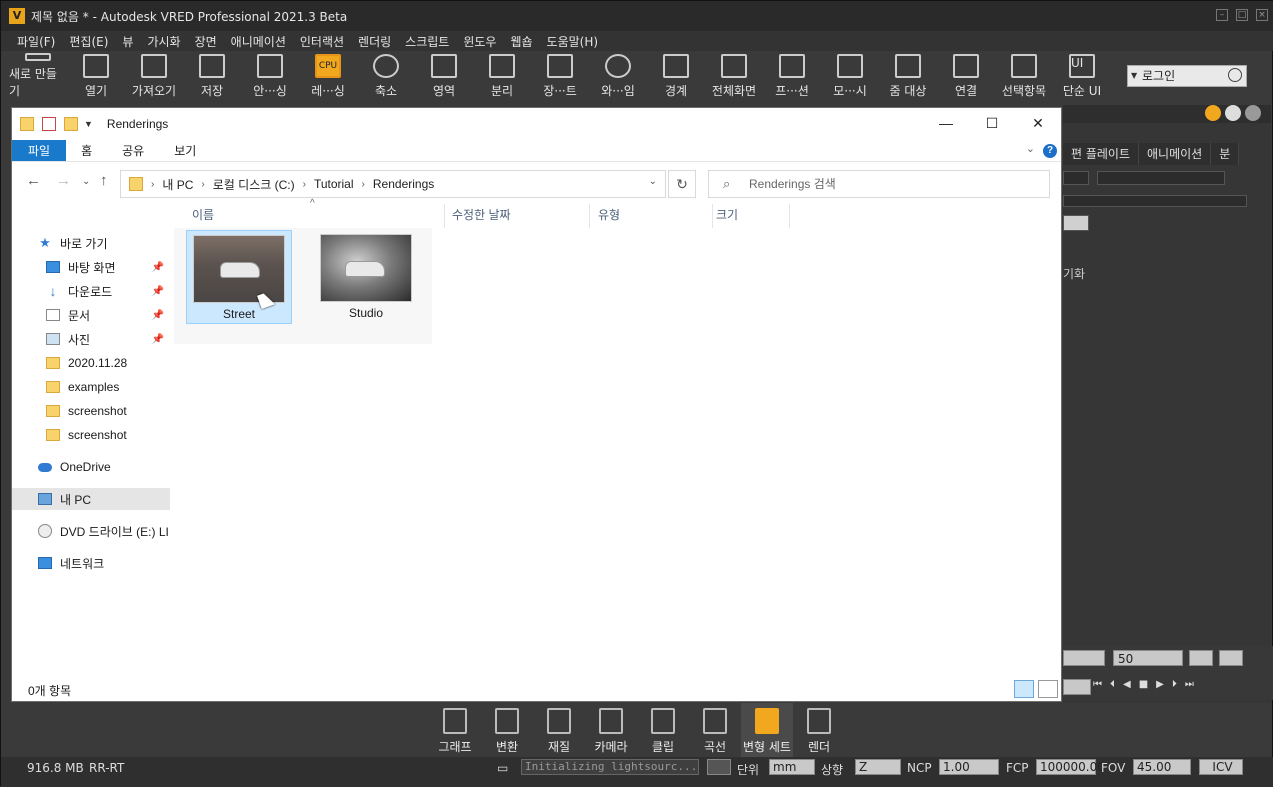 This screenshot has width=1273, height=787. I want to click on module-button: 변형 세트, so click(767, 730).